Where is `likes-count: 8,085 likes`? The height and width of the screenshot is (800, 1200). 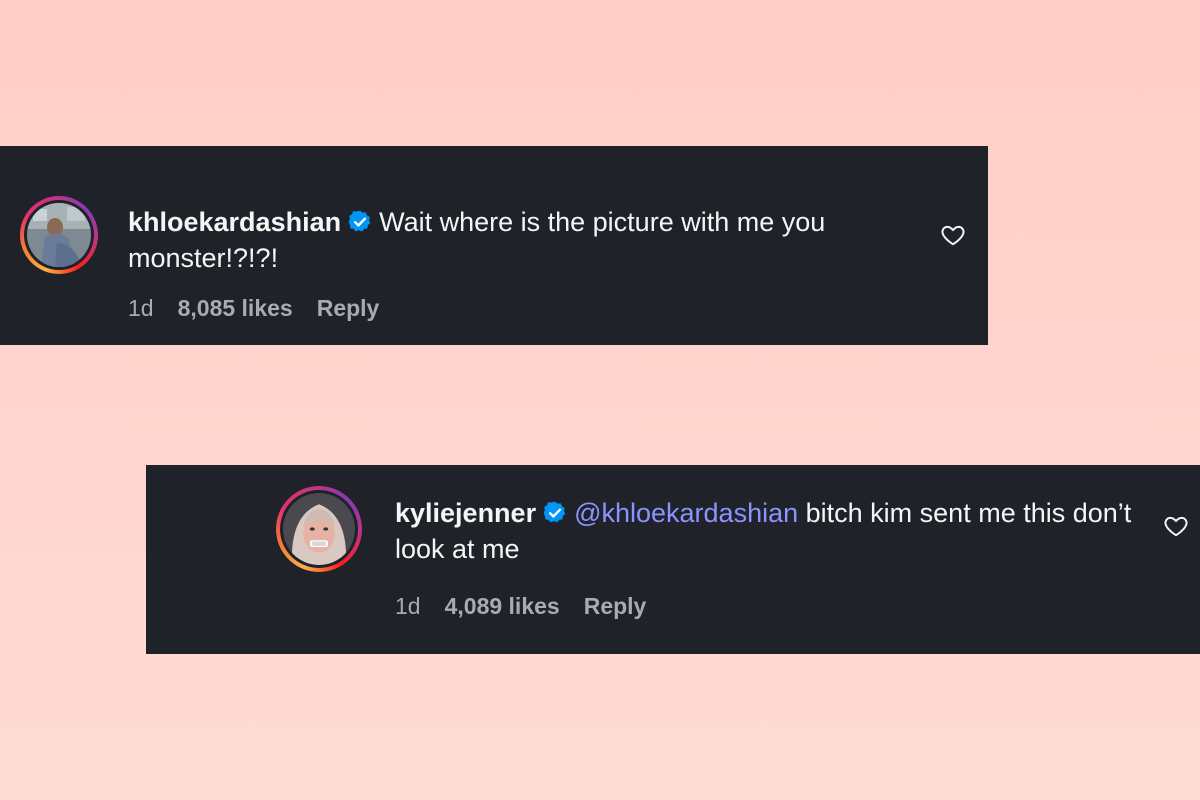 likes-count: 8,085 likes is located at coordinates (235, 308).